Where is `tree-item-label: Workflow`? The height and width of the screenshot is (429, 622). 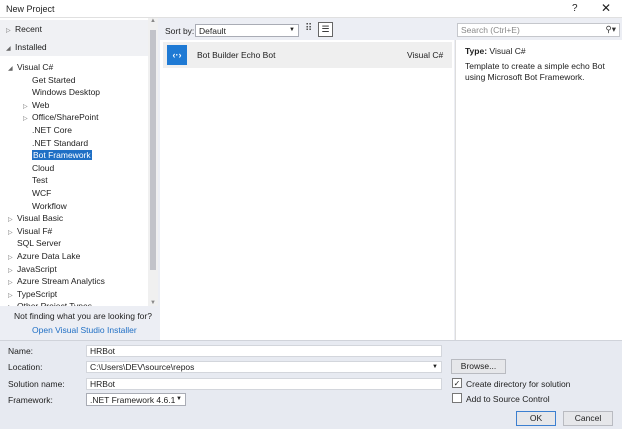
tree-item-label: Workflow is located at coordinates (49, 205).